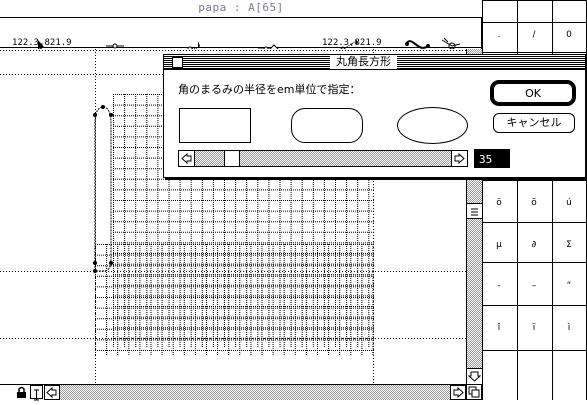 Image resolution: width=587 pixels, height=405 pixels. Describe the element at coordinates (492, 158) in the screenshot. I see `radius-value-field: 35` at that location.